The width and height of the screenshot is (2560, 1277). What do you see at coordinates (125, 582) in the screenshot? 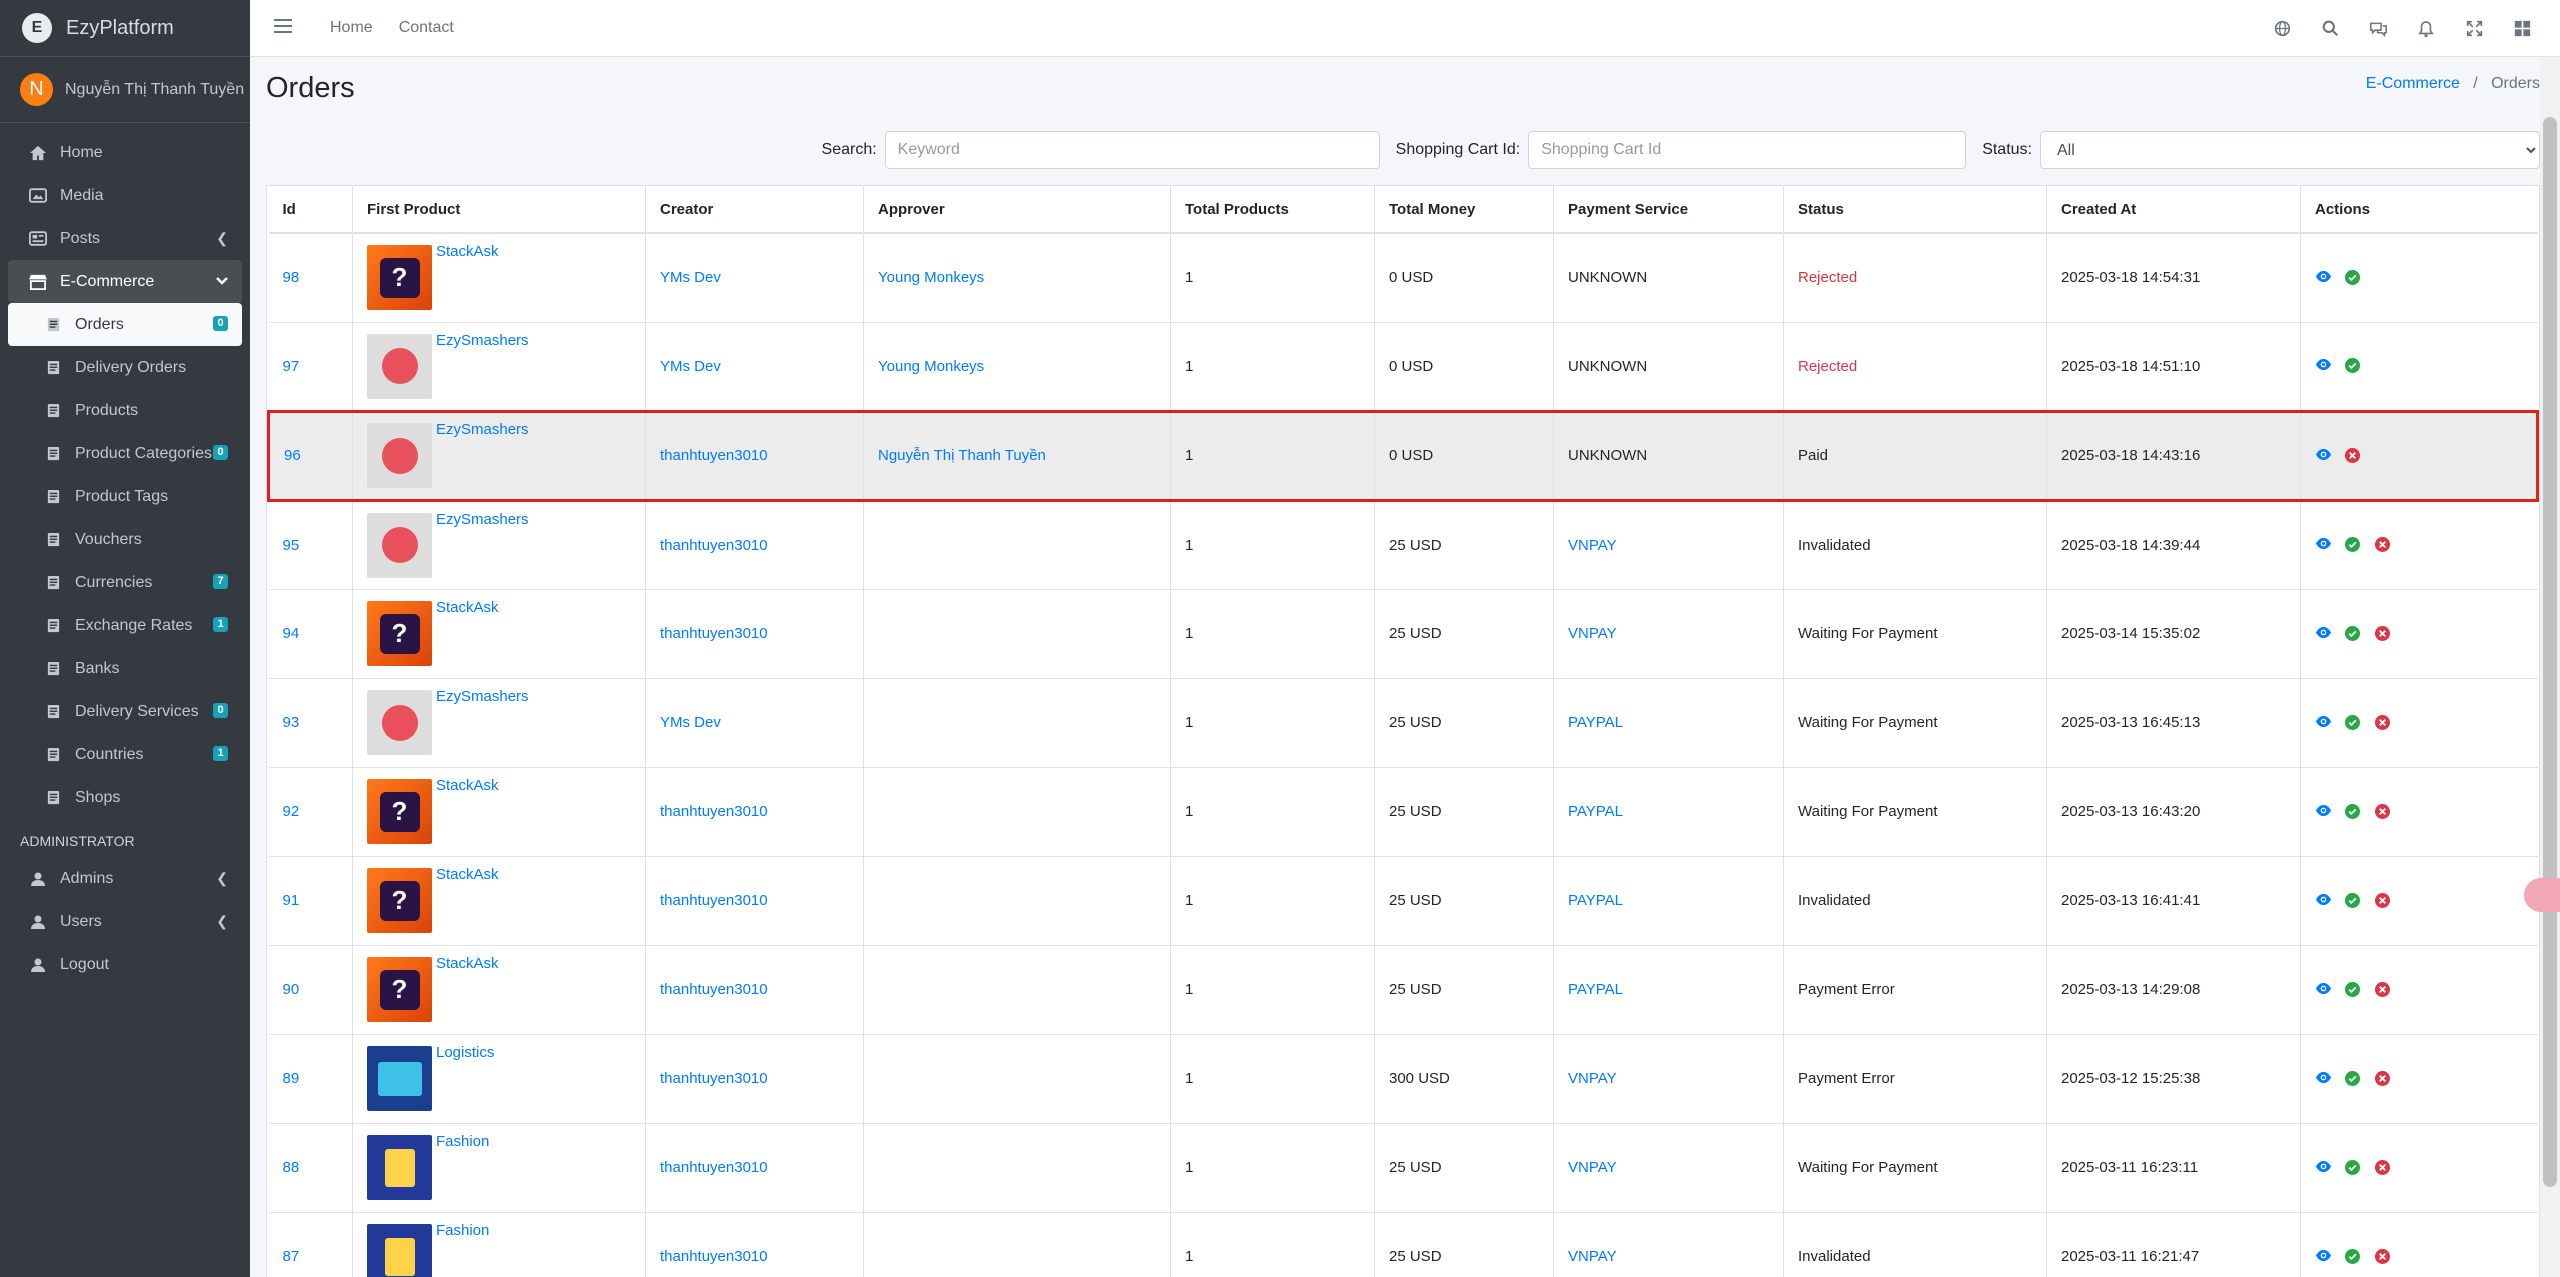
I see `sidebar-item-currencies: Currencies 7` at bounding box center [125, 582].